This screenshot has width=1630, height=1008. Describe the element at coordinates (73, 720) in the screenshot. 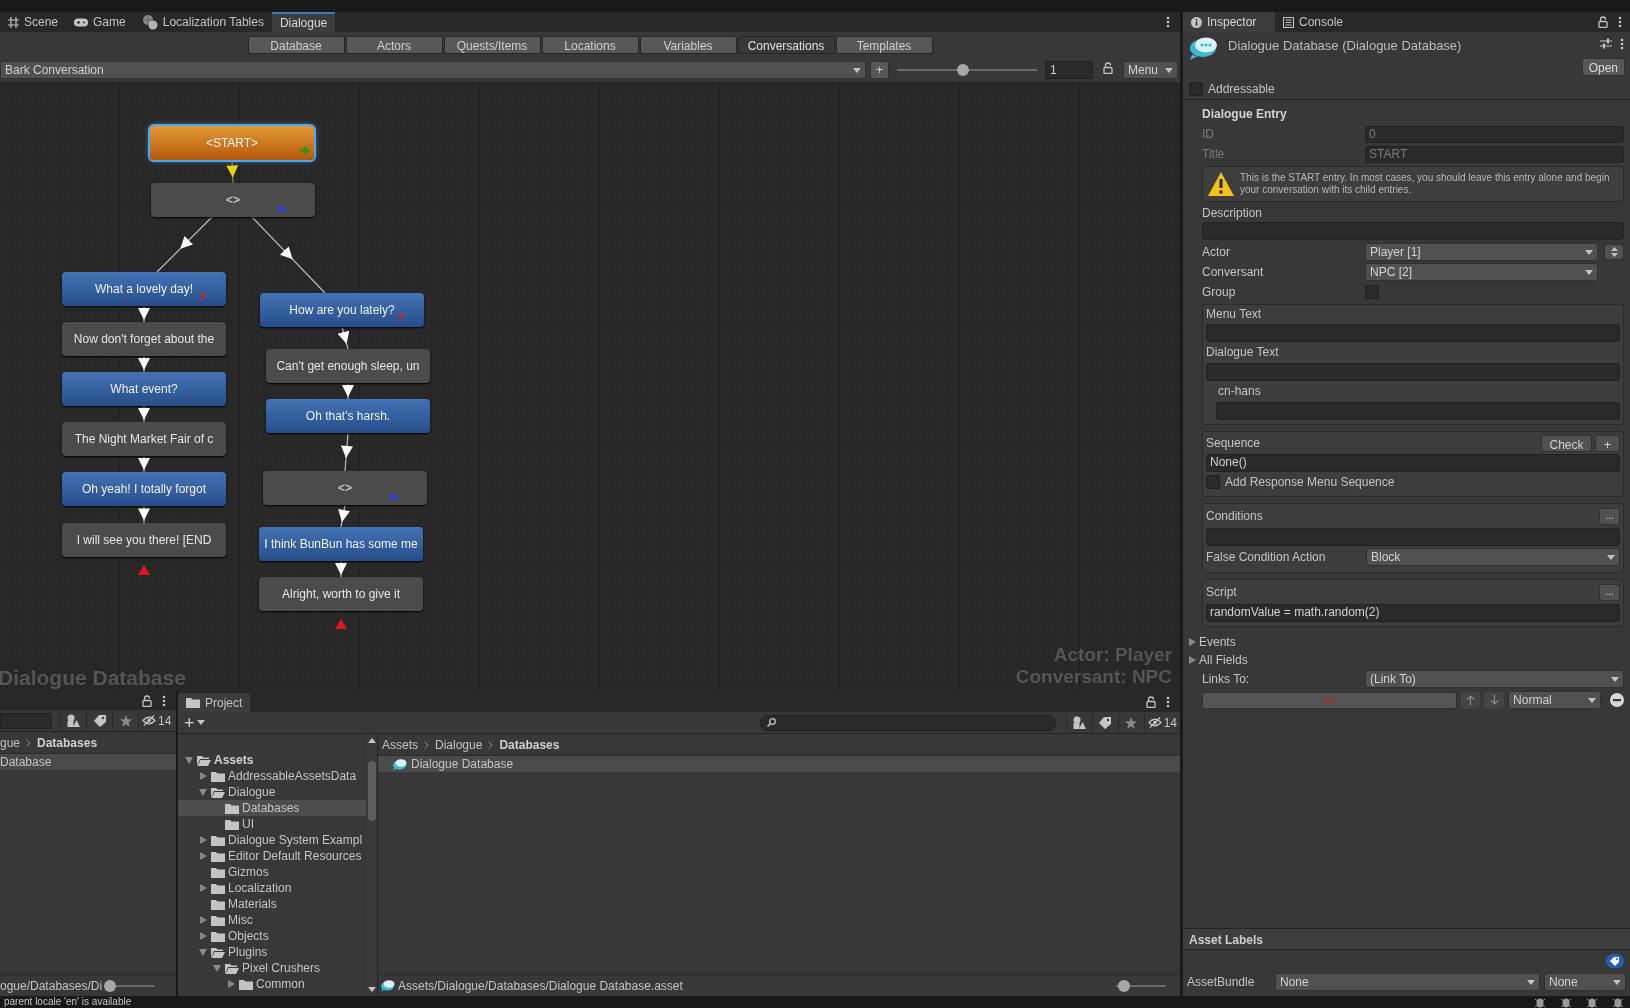

I see `shapes-icon` at that location.